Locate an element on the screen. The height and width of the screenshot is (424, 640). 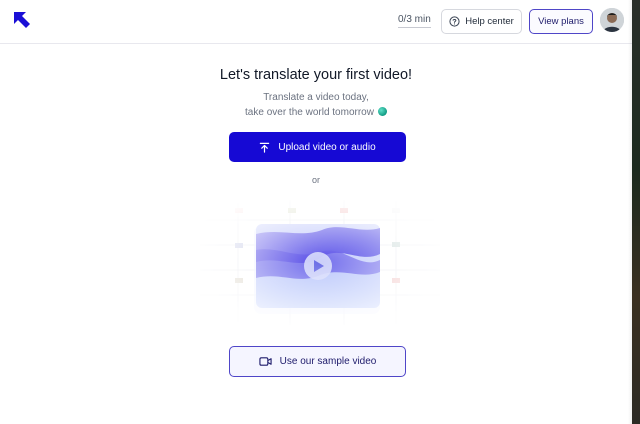
subtitle-line-1: Translate a video today, is located at coordinates (316, 97).